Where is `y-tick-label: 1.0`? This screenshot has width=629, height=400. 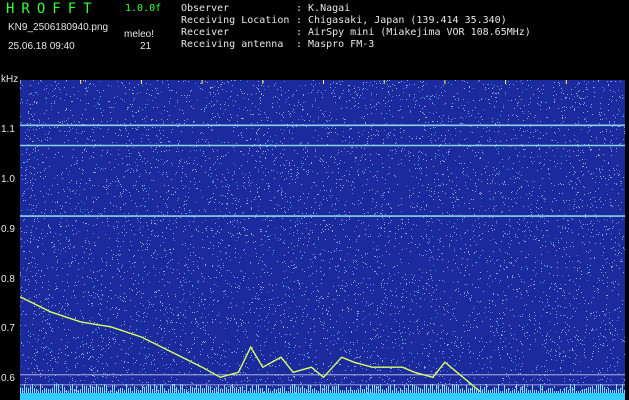 y-tick-label: 1.0 is located at coordinates (8, 179).